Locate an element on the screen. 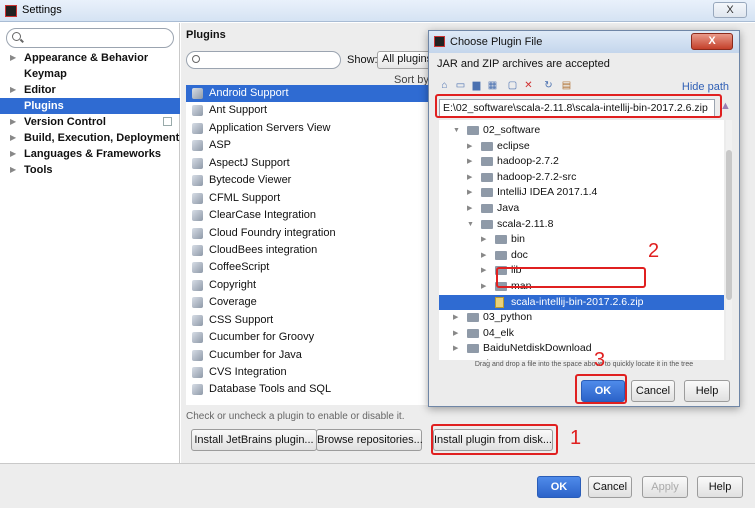 The height and width of the screenshot is (508, 755). plugin-name: Cloud Foundry integration is located at coordinates (272, 232).